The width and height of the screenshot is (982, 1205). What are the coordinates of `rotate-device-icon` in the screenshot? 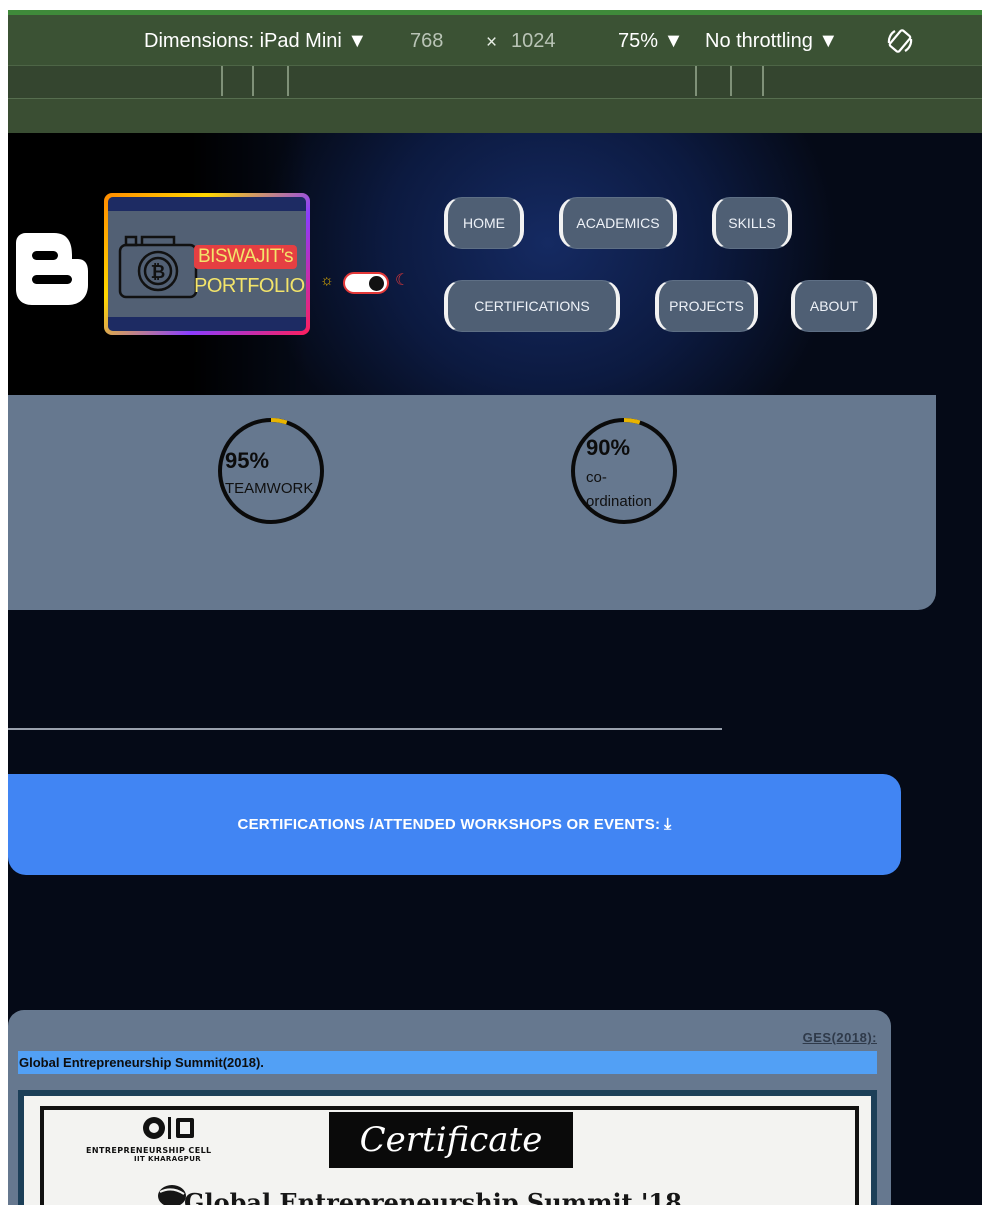 It's located at (901, 42).